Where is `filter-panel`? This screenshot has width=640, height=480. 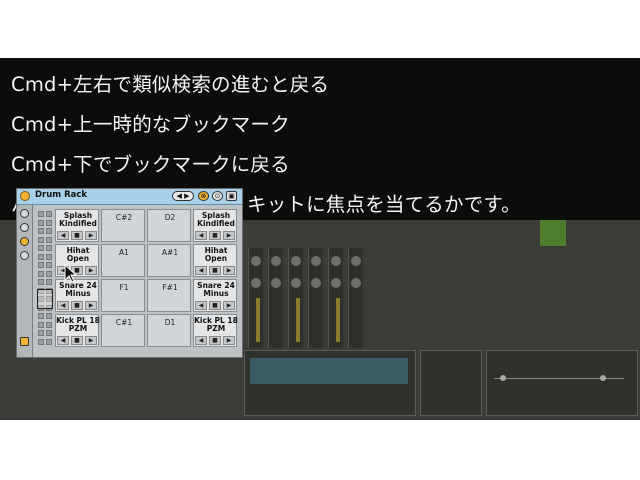 filter-panel is located at coordinates (451, 383).